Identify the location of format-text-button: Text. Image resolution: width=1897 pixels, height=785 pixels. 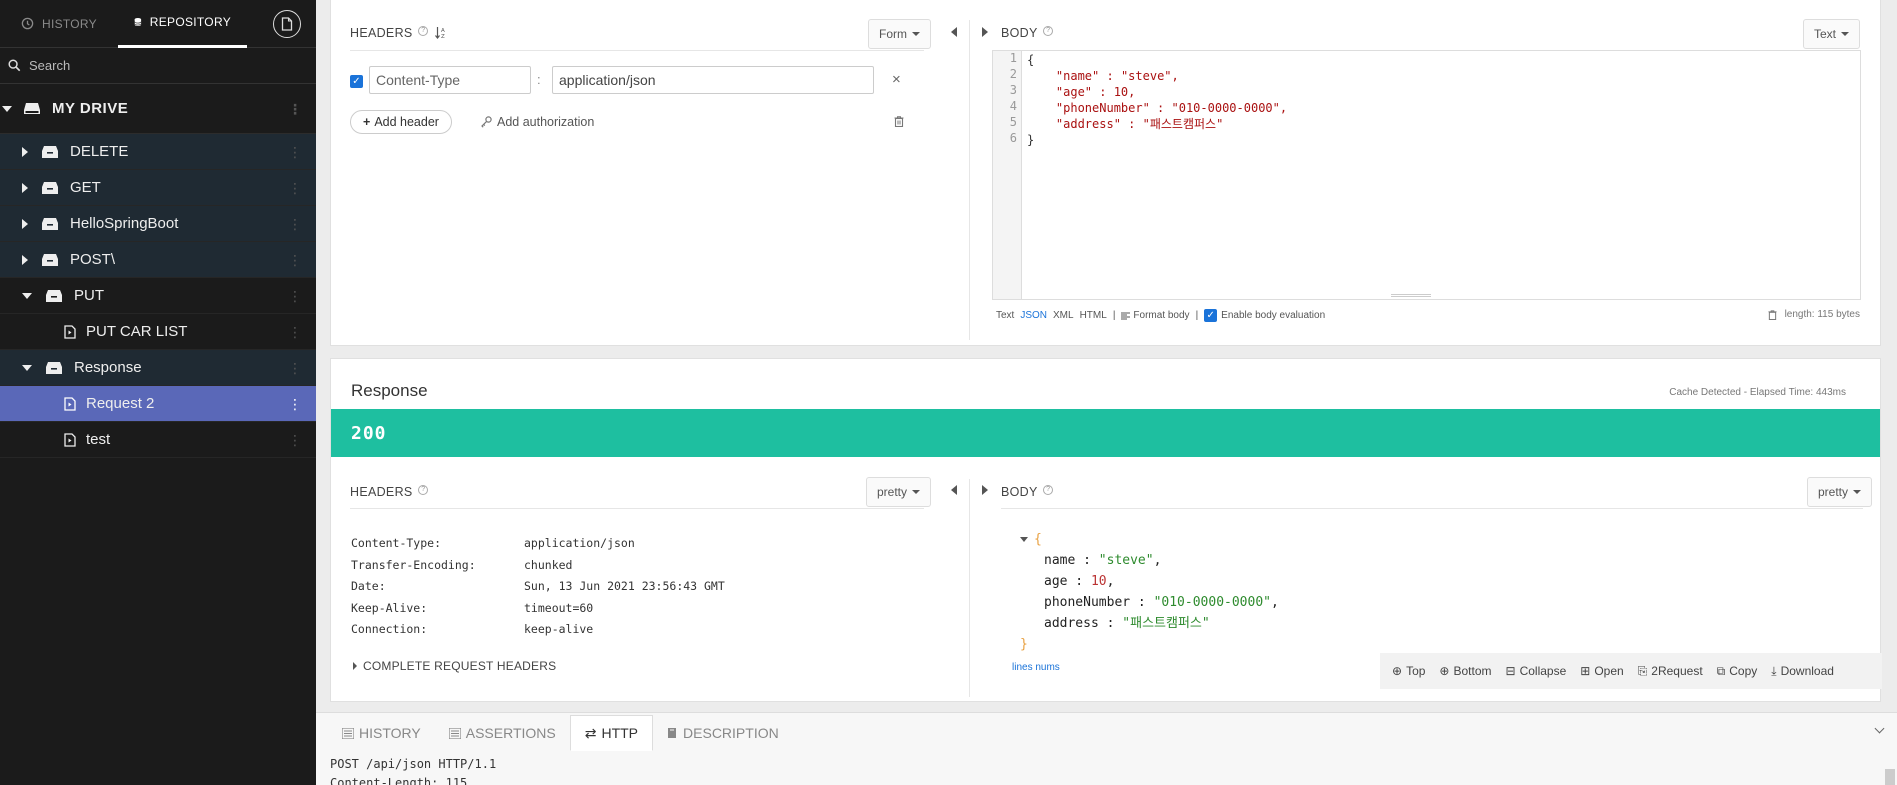
(1005, 315).